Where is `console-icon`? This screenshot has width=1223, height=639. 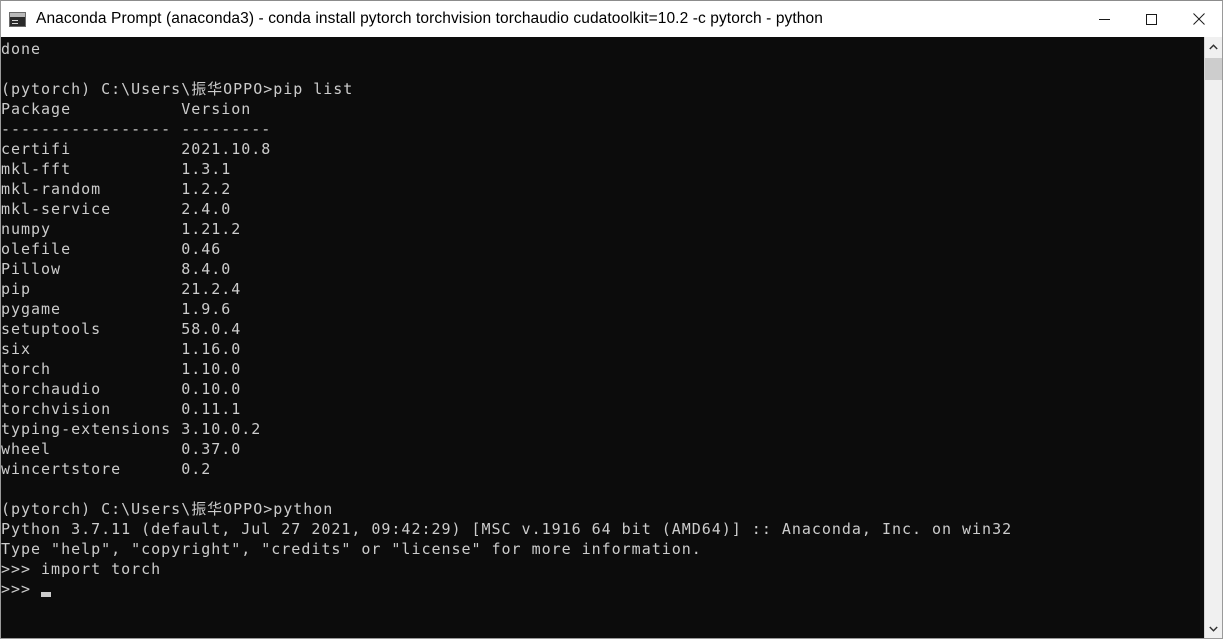 console-icon is located at coordinates (17, 19).